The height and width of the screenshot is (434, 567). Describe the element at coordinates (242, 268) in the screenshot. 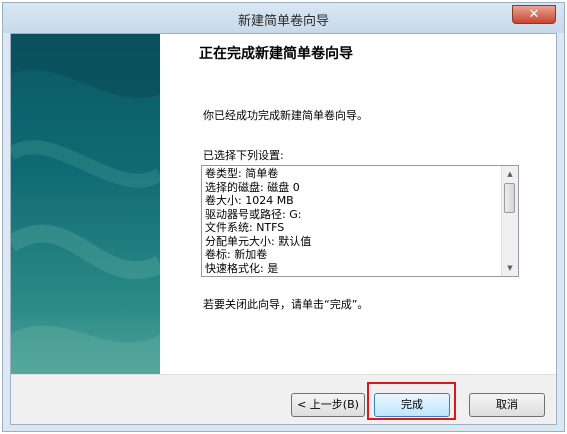

I see `setting-line: 快速格式化: 是` at that location.